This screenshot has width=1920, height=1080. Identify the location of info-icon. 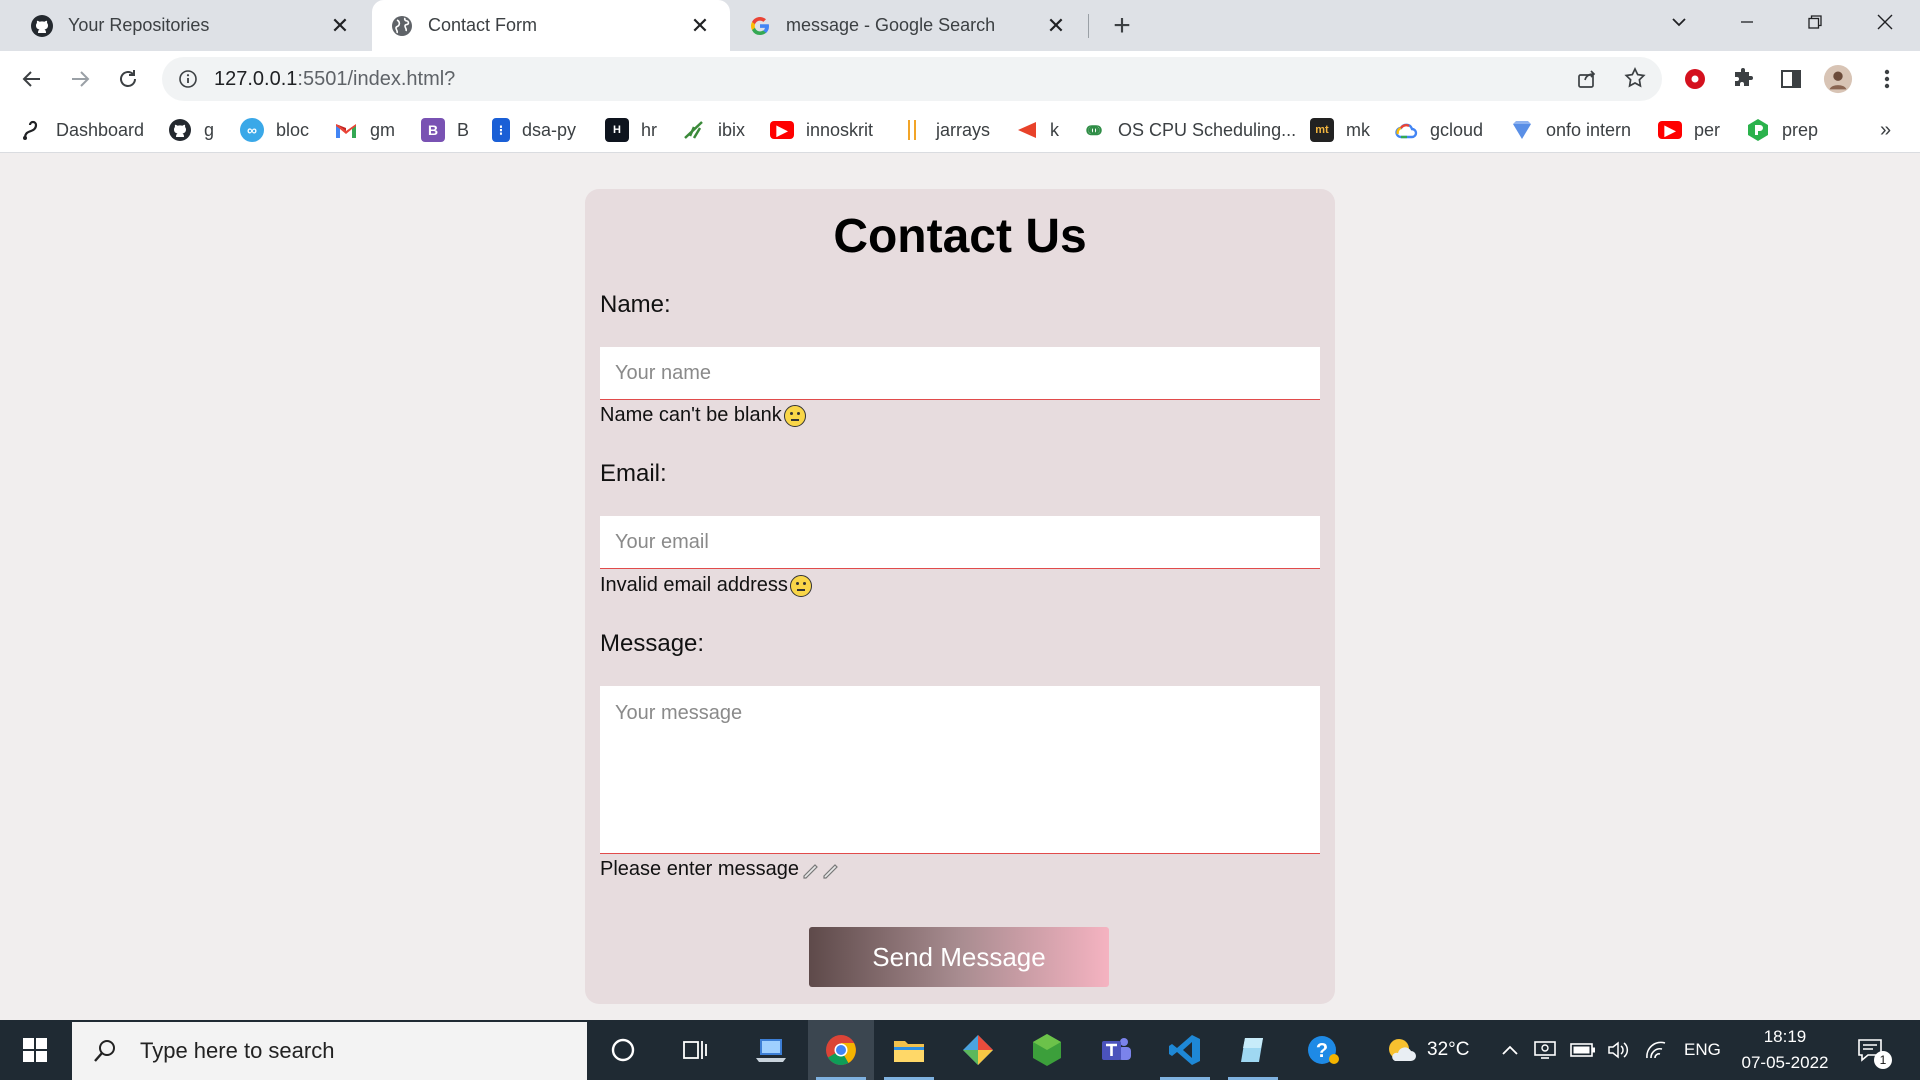
(188, 79).